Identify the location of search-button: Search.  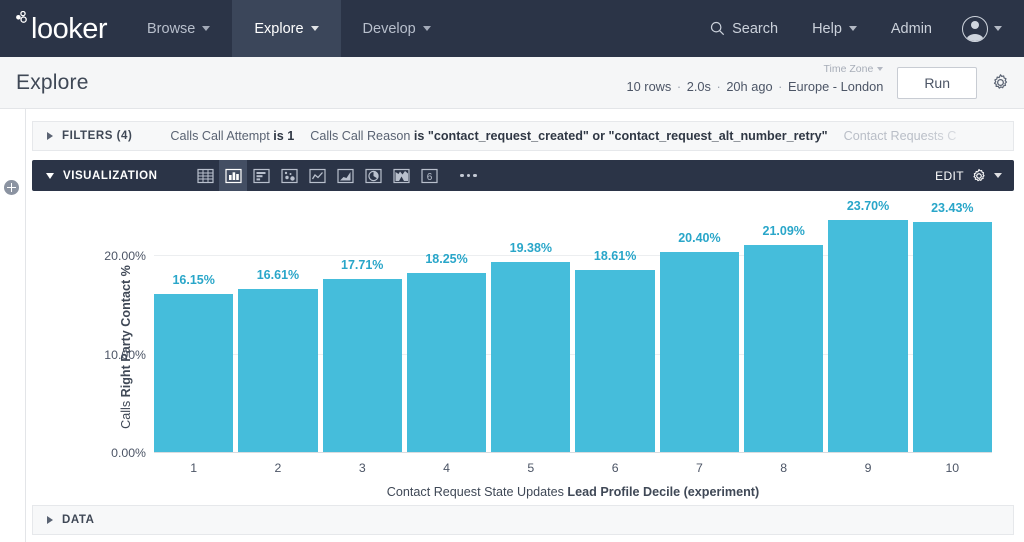
(744, 28).